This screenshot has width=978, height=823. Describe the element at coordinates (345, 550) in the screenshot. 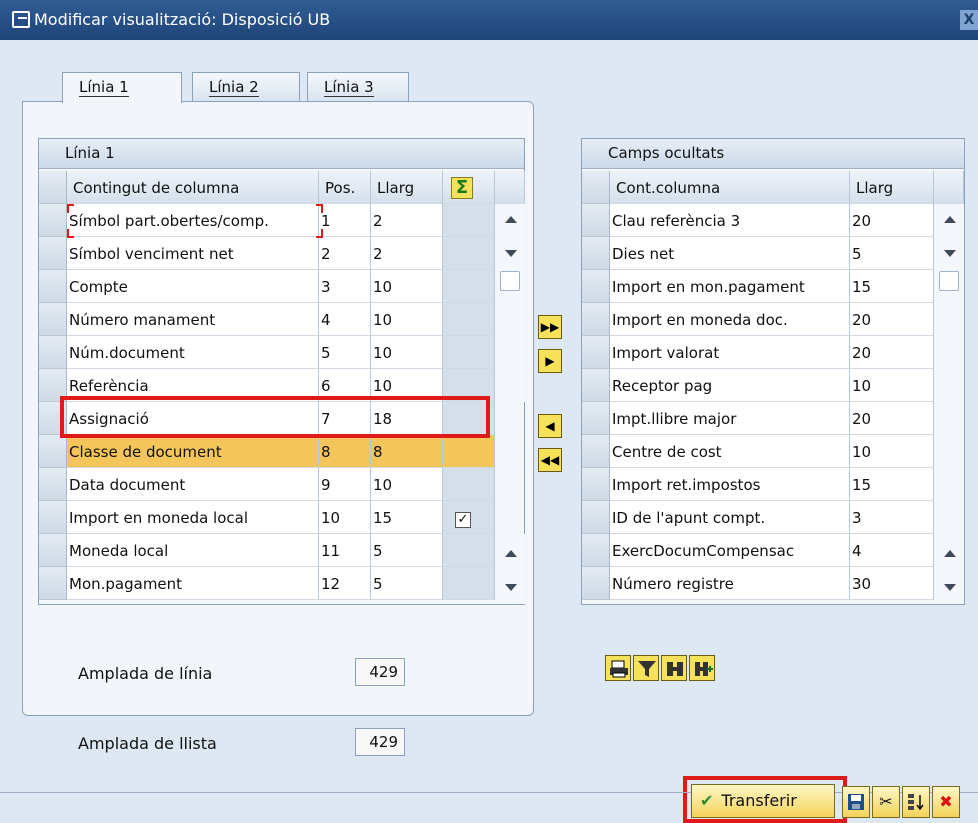

I see `cell-pos: 11` at that location.